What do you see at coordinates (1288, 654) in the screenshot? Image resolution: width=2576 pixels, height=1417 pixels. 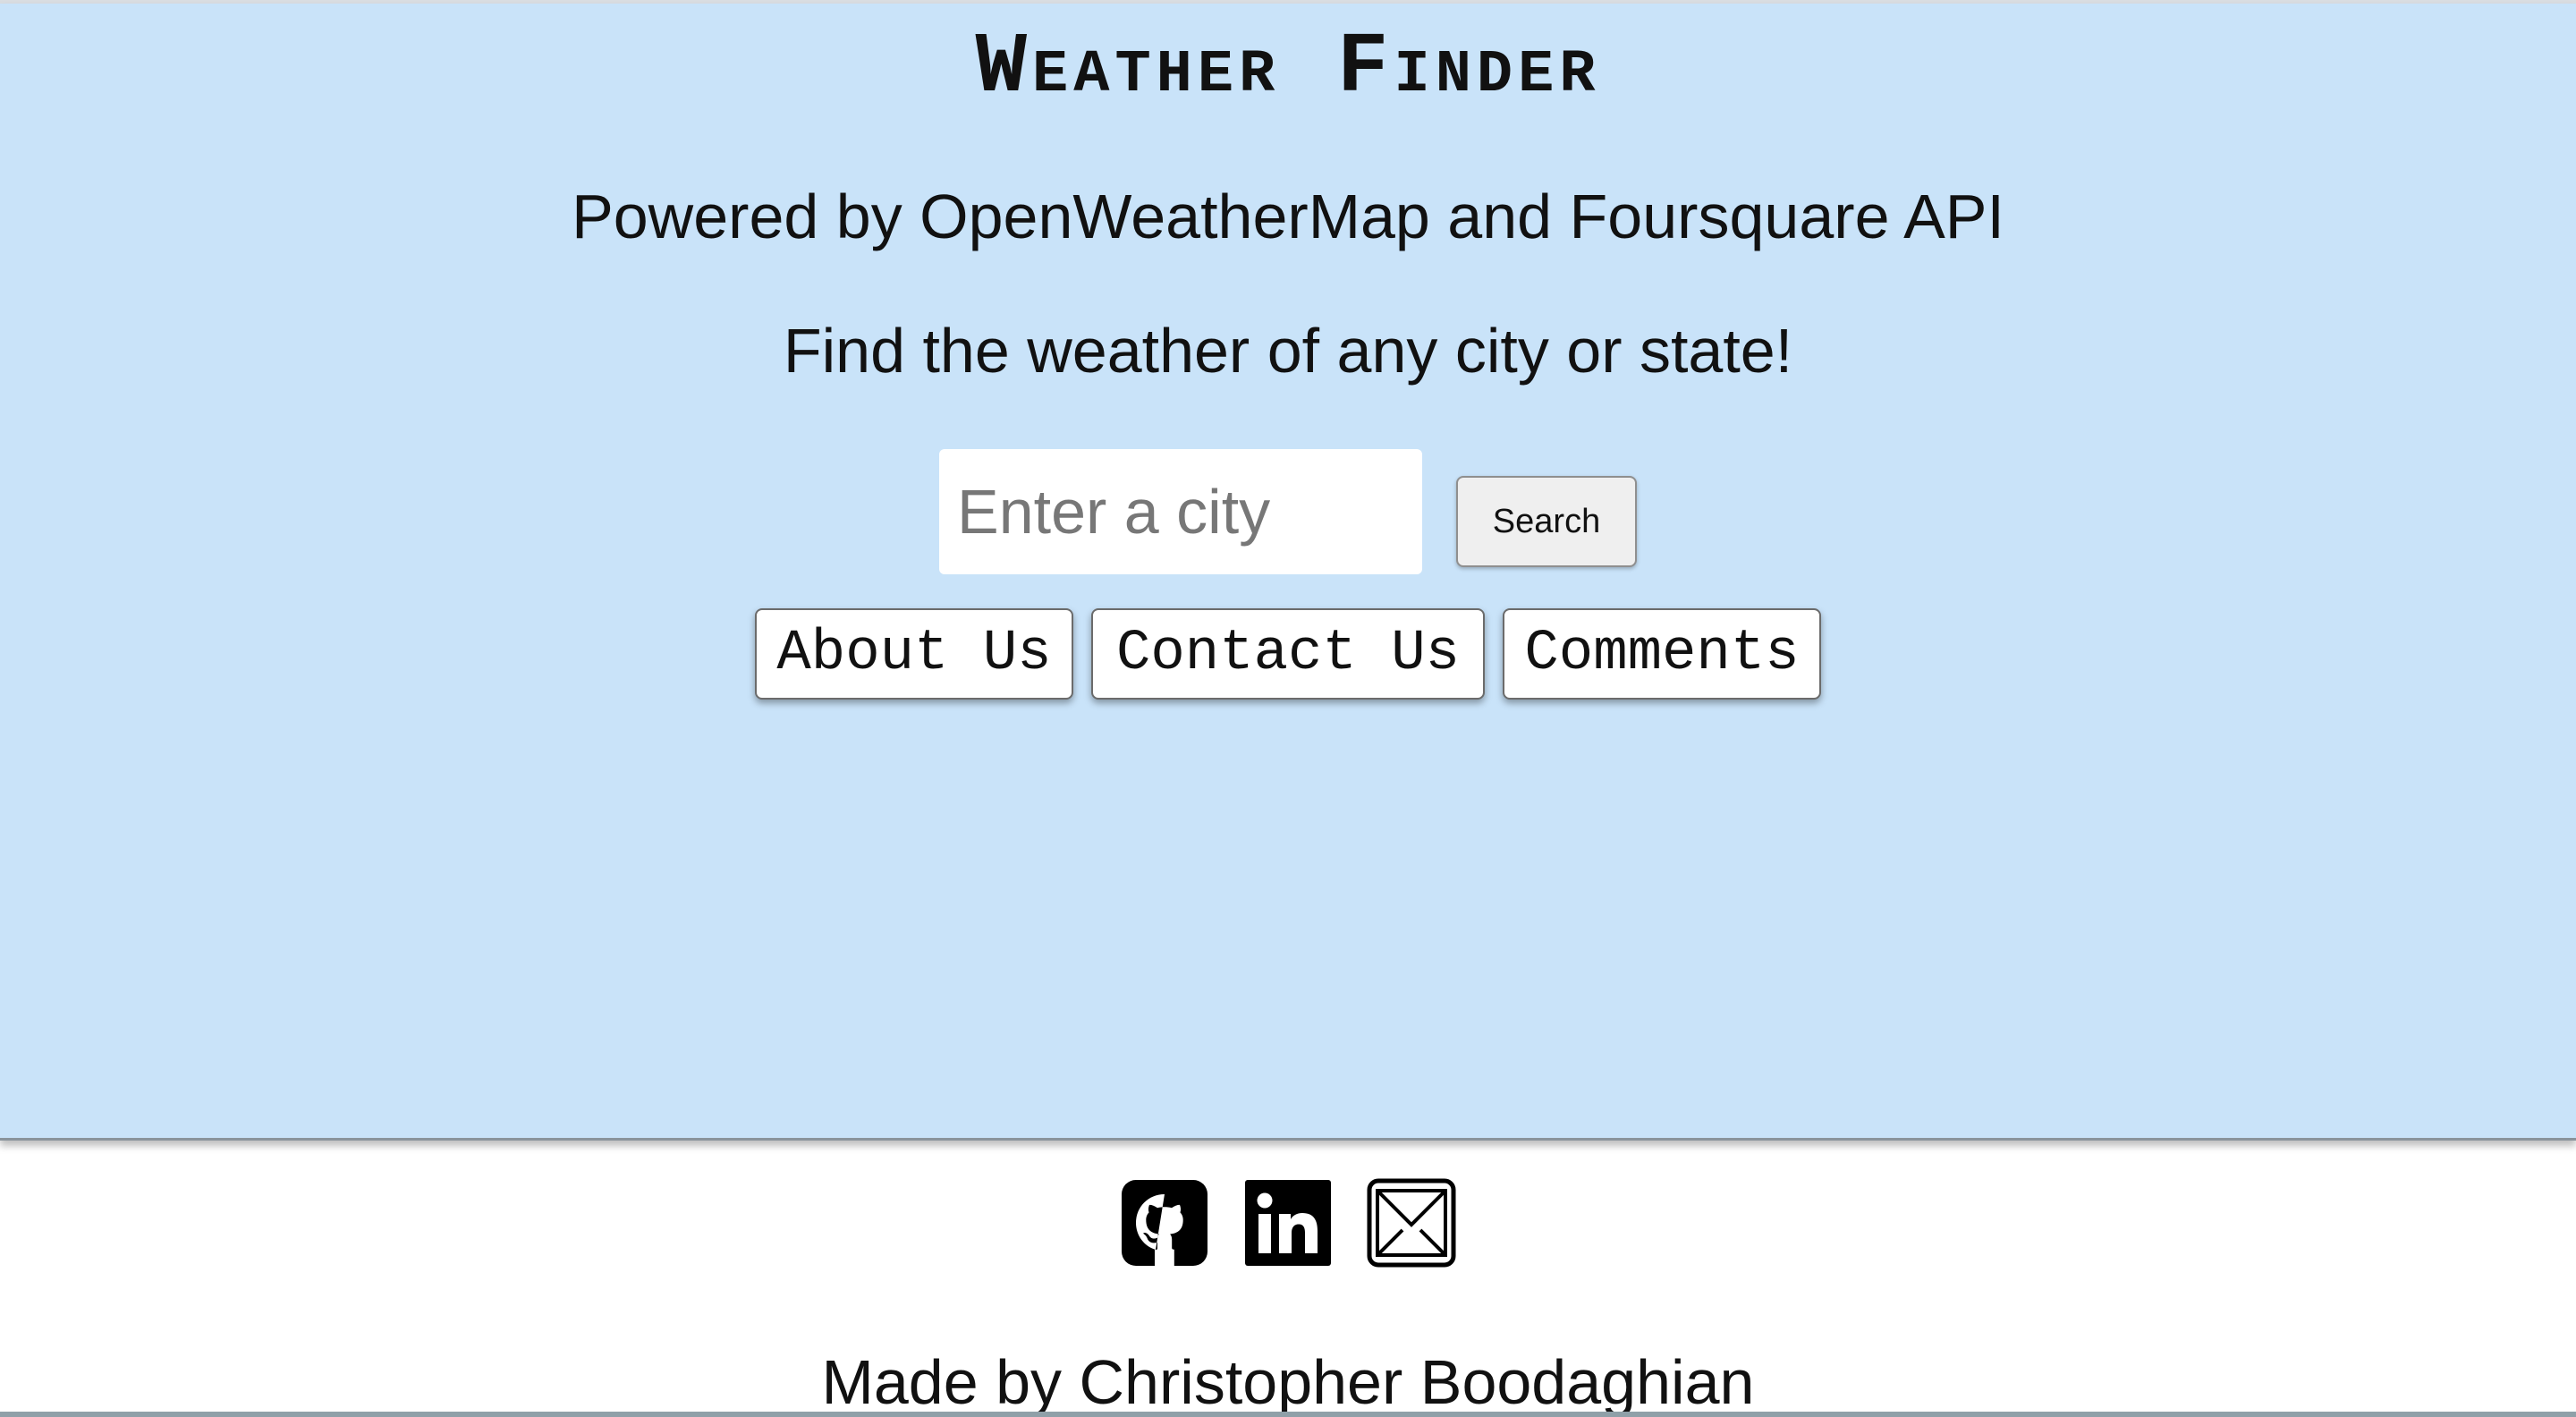 I see `contact-us-button: Contact Us` at bounding box center [1288, 654].